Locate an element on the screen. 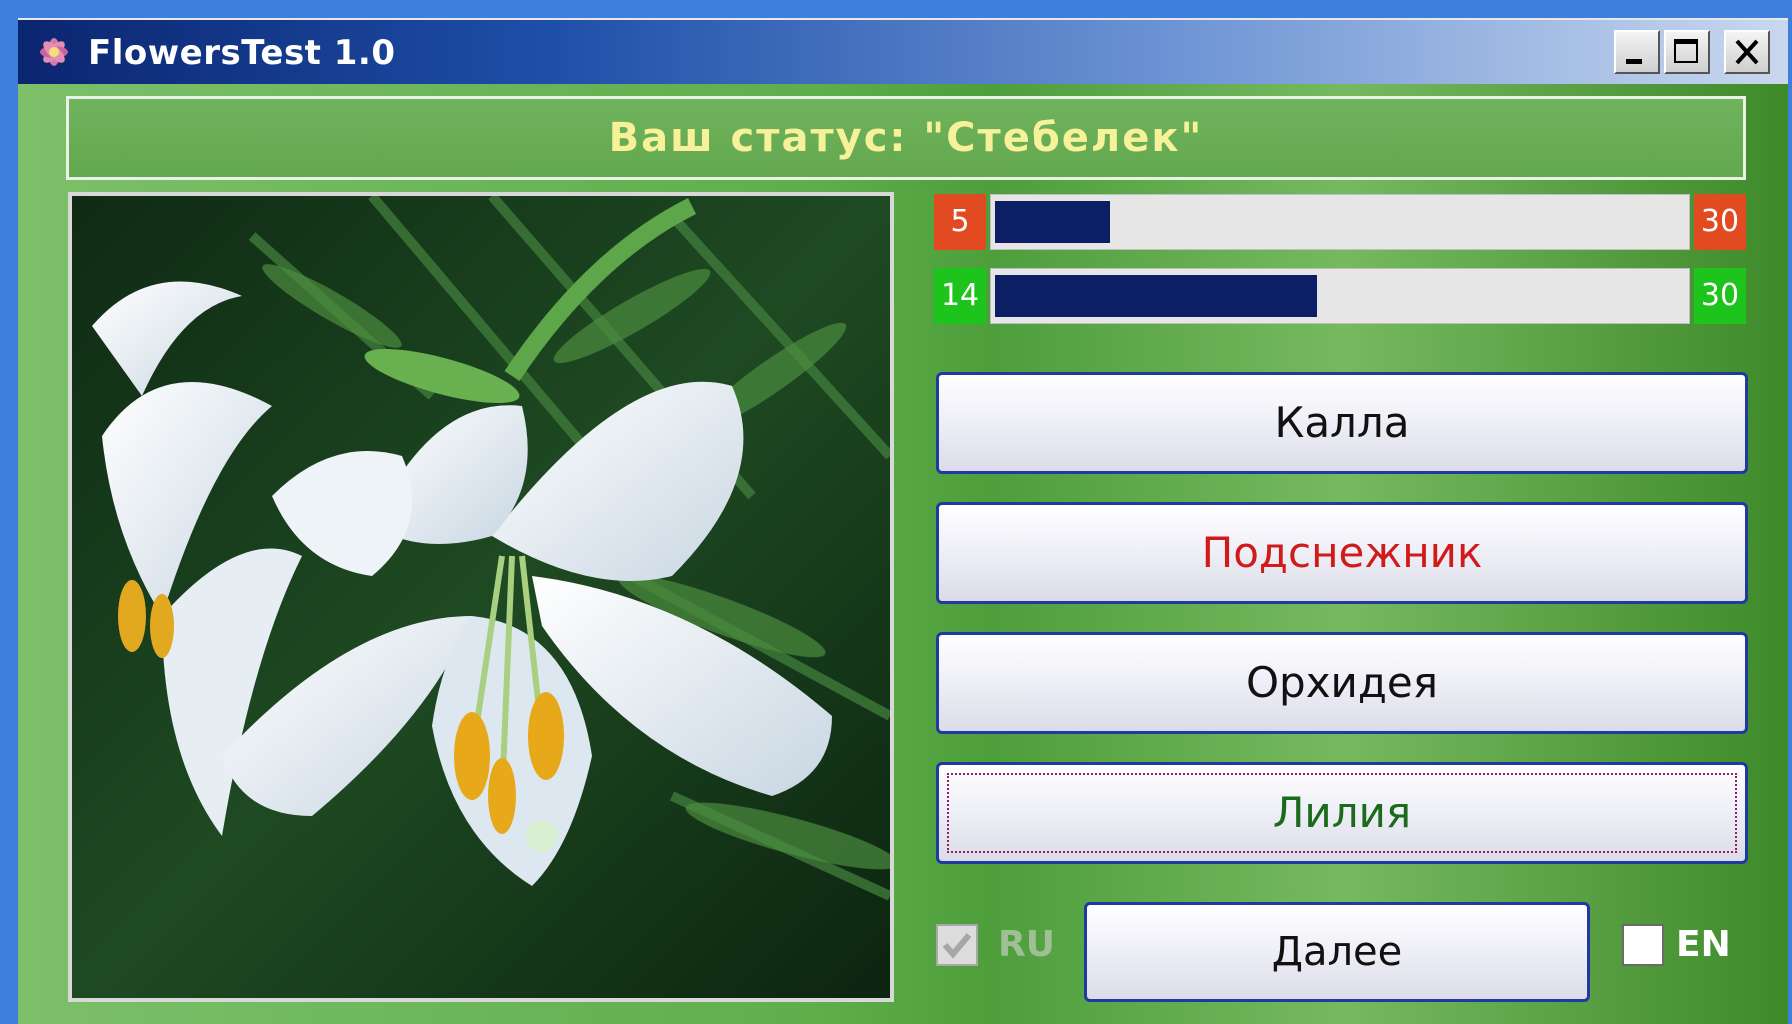 The image size is (1792, 1024). answer-label: Орхидея is located at coordinates (1341, 682).